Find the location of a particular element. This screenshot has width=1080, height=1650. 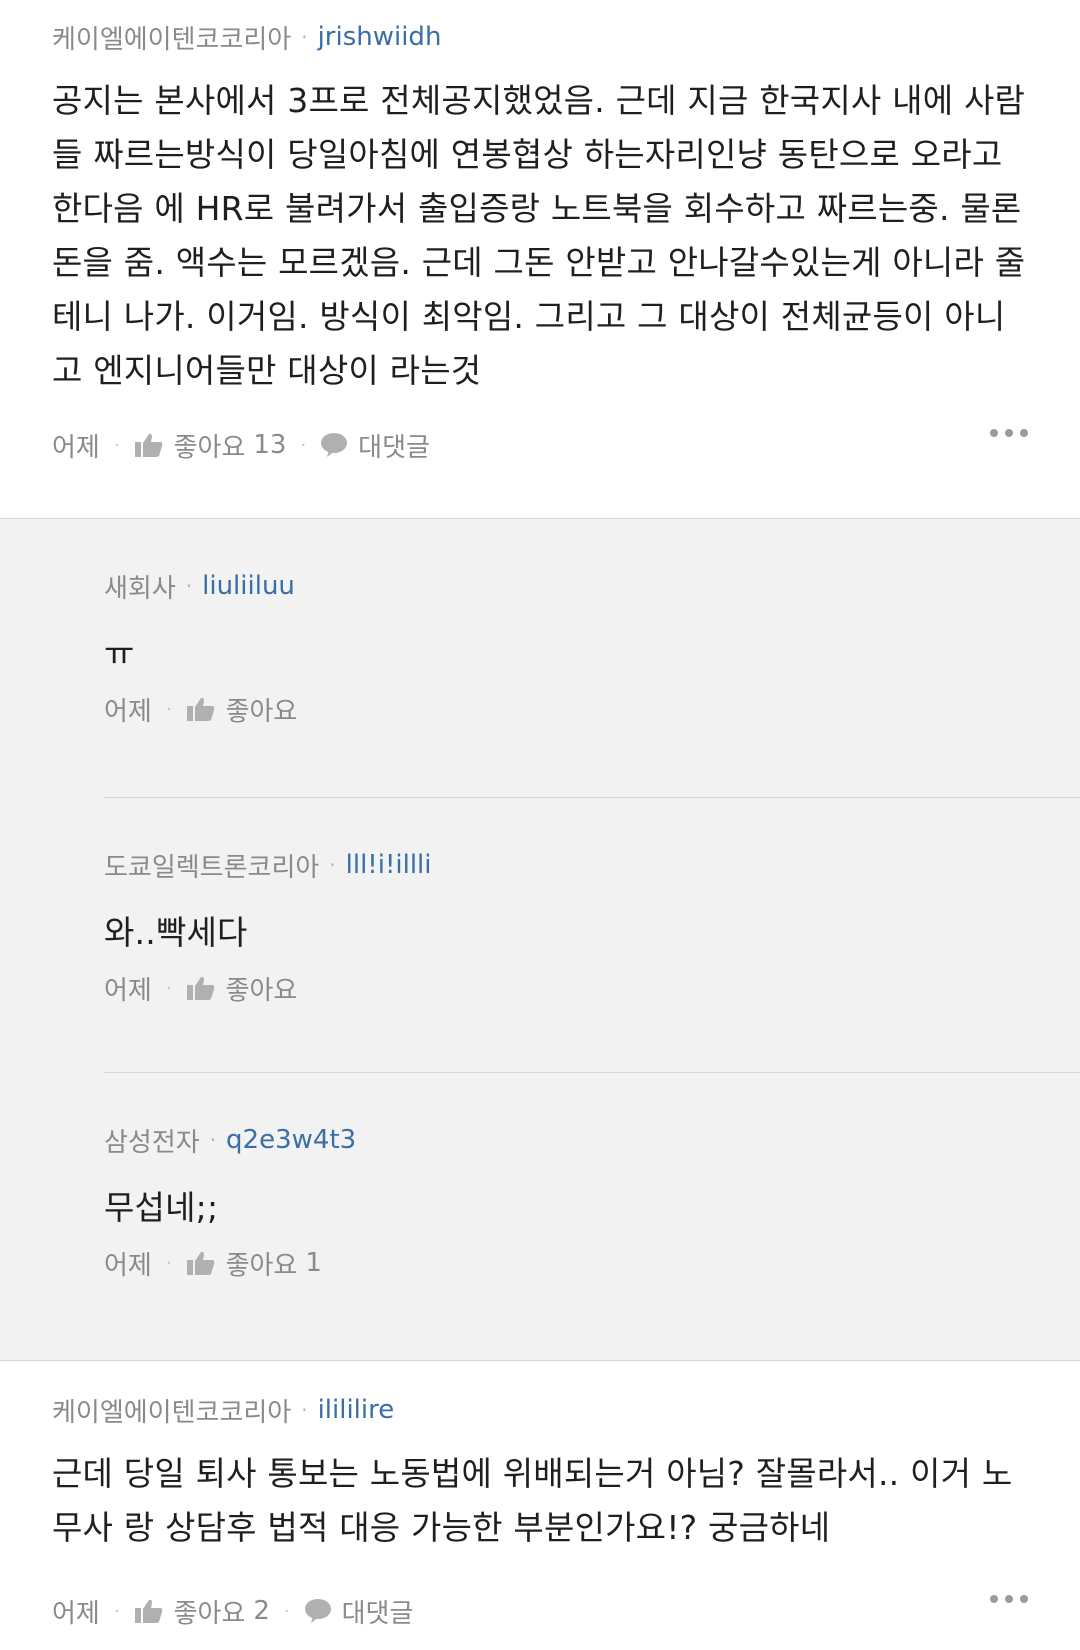

reply-actions: 어제 · 좋아요 1 is located at coordinates (566, 1263).